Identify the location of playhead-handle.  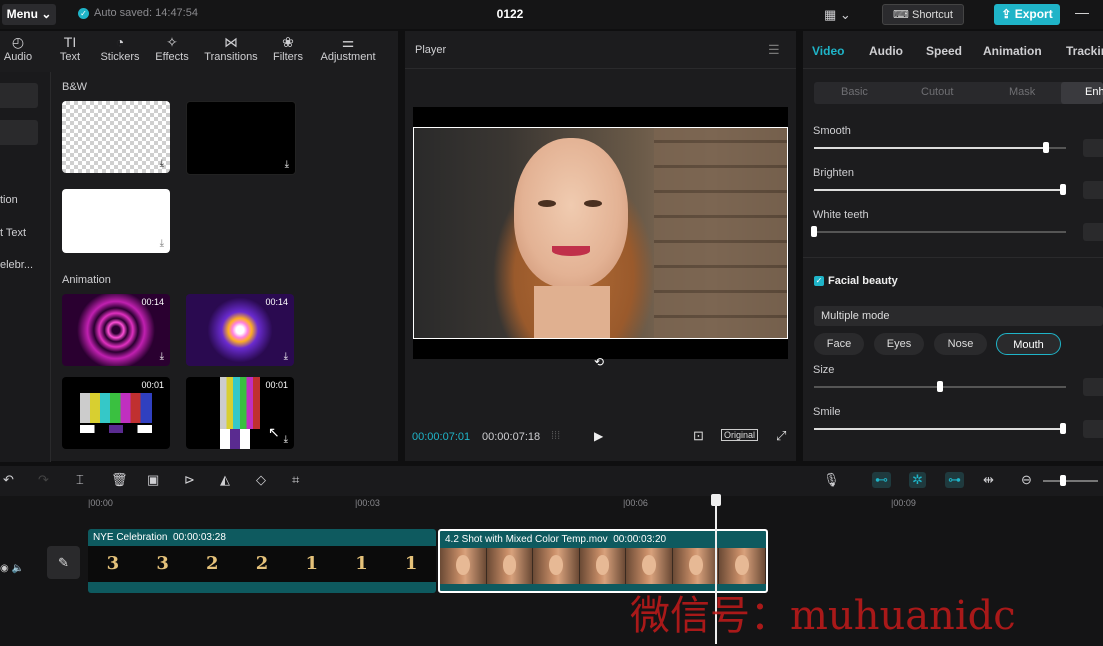
(716, 500).